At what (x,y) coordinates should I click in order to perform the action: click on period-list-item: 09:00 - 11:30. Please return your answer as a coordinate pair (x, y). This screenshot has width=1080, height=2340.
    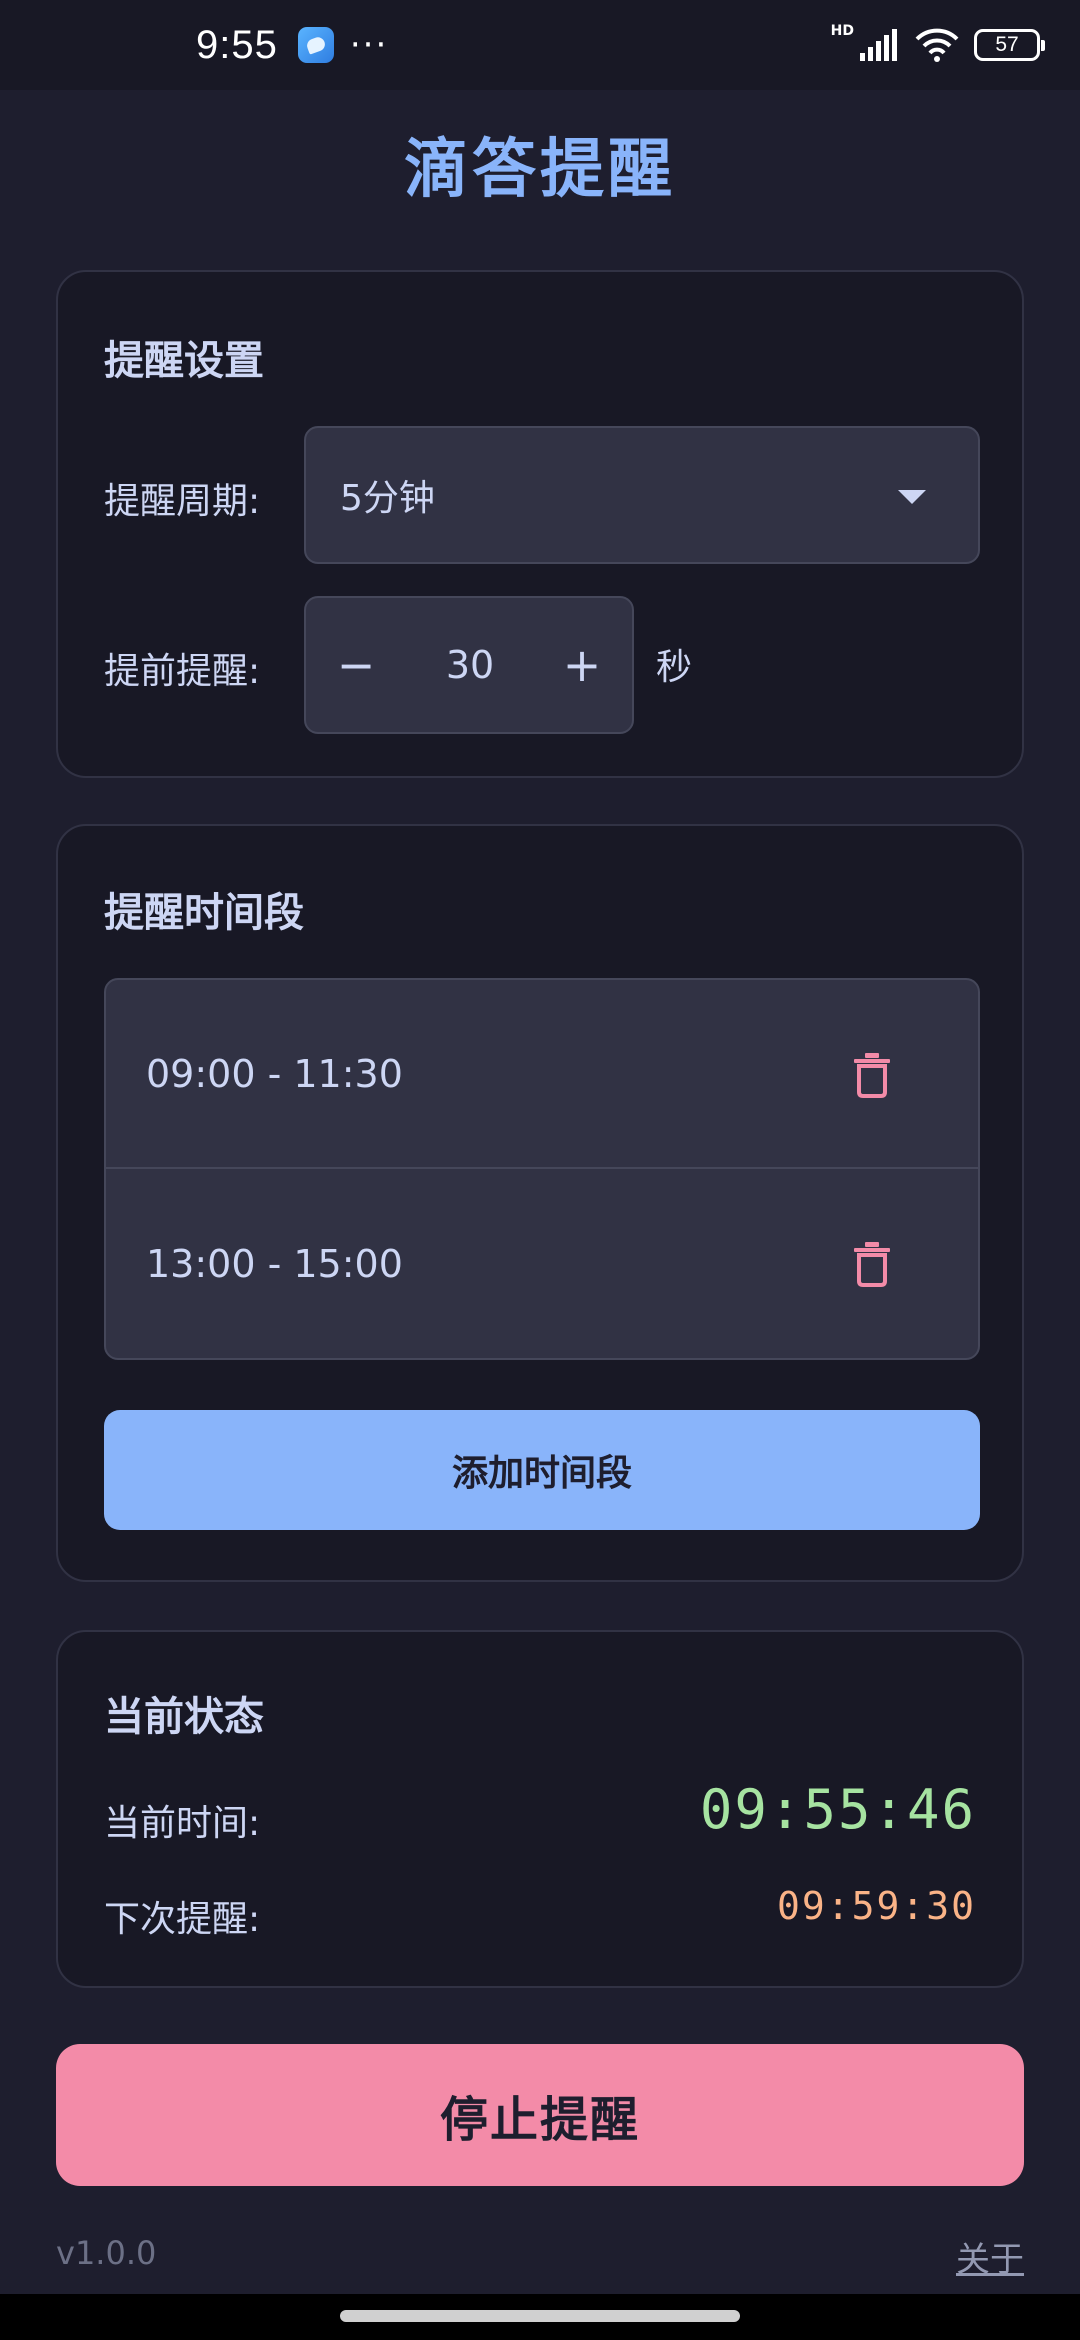
    Looking at the image, I should click on (542, 1074).